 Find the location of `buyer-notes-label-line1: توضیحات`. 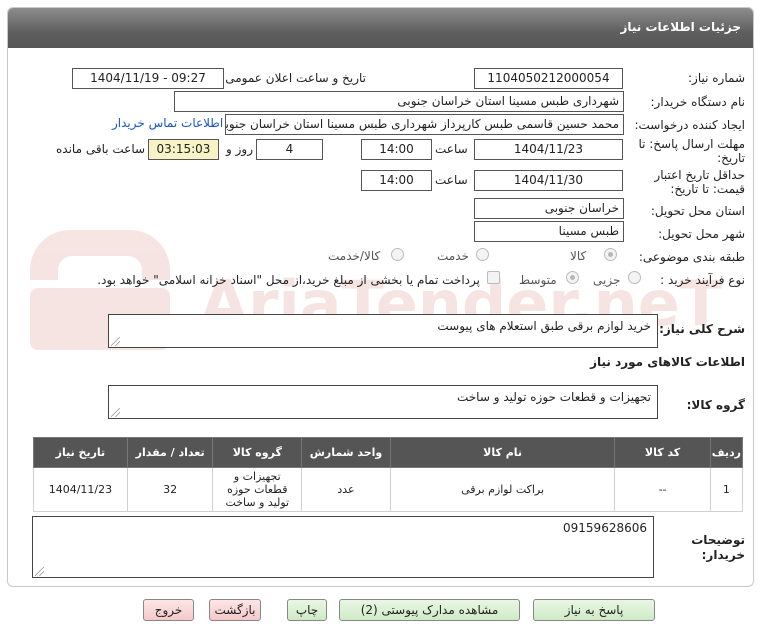

buyer-notes-label-line1: توضیحات is located at coordinates (718, 540).